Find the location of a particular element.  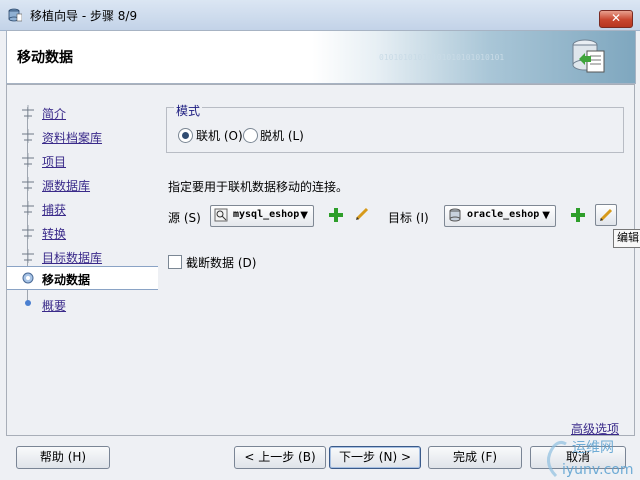

pending-step-icon is located at coordinates (28, 303).